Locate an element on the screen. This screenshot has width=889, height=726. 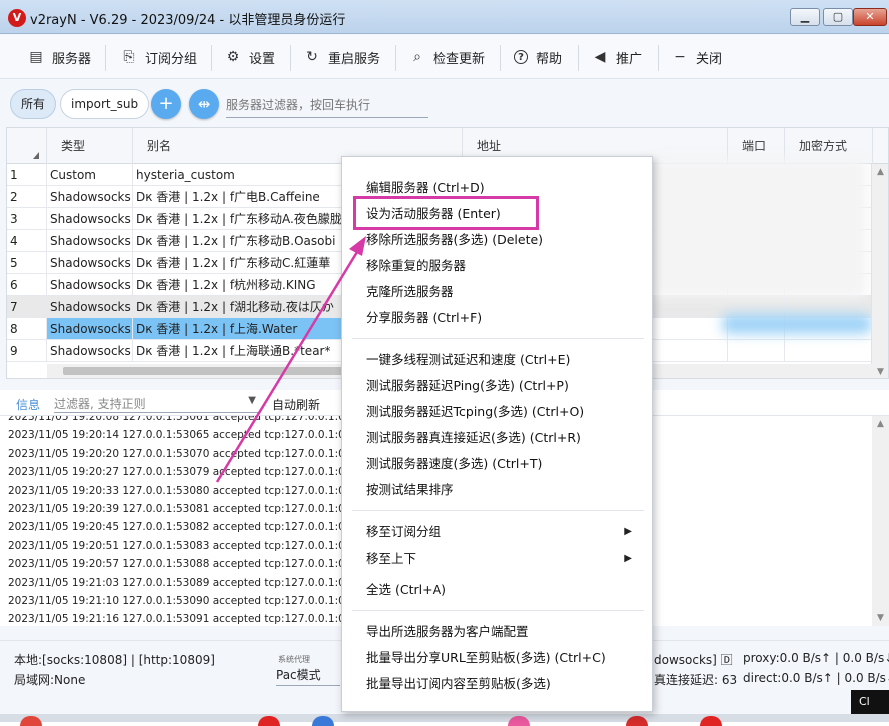
menu-item-share-server: 分享服务器 (Ctrl+F) is located at coordinates (498, 318).